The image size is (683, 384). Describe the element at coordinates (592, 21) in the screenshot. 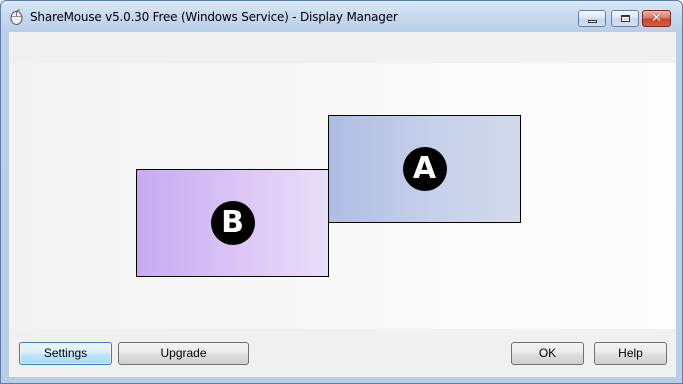

I see `minimize-icon` at that location.